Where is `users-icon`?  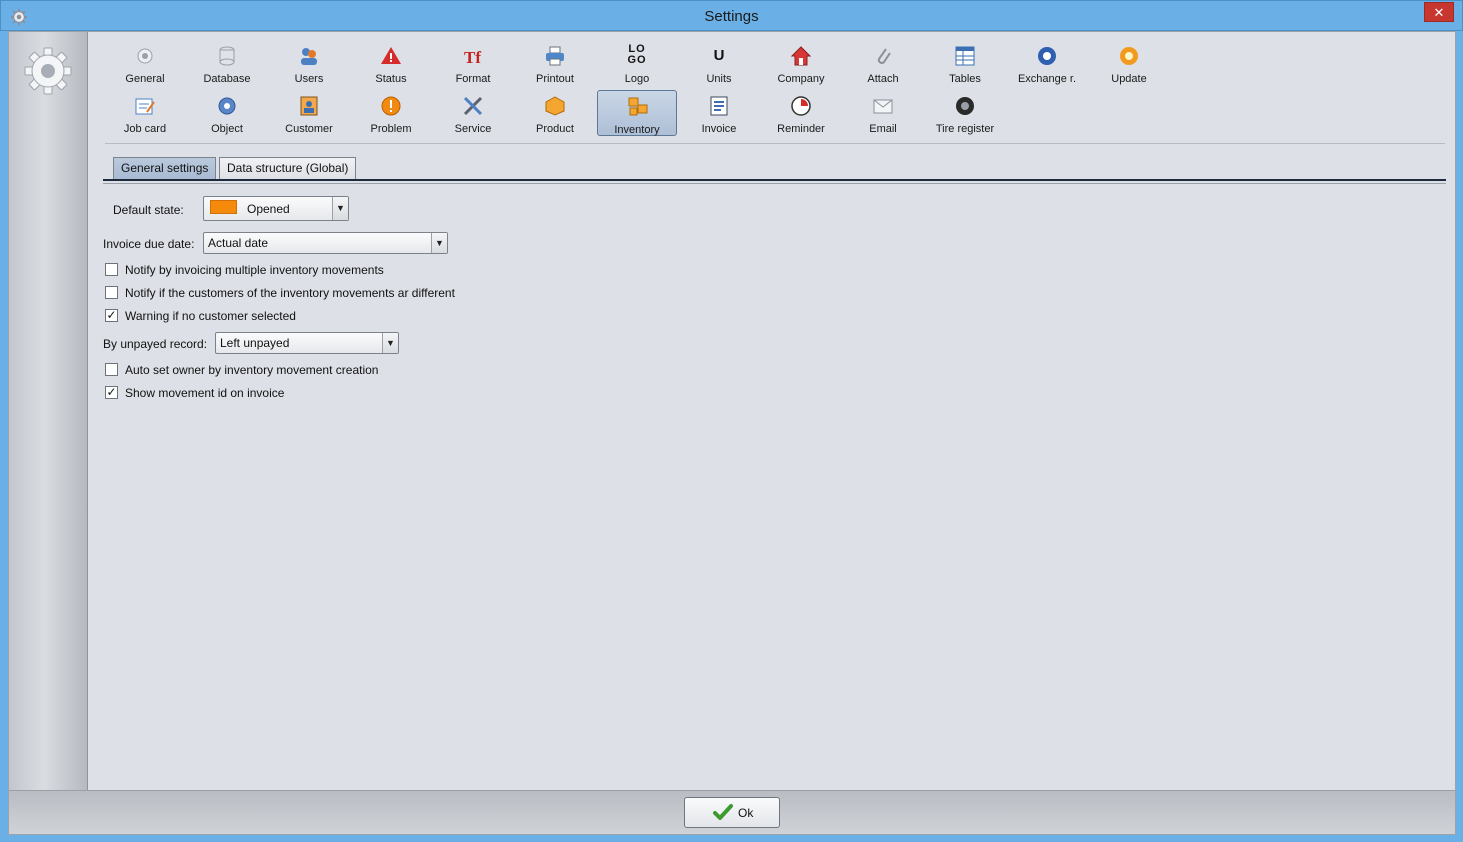
users-icon is located at coordinates (309, 56).